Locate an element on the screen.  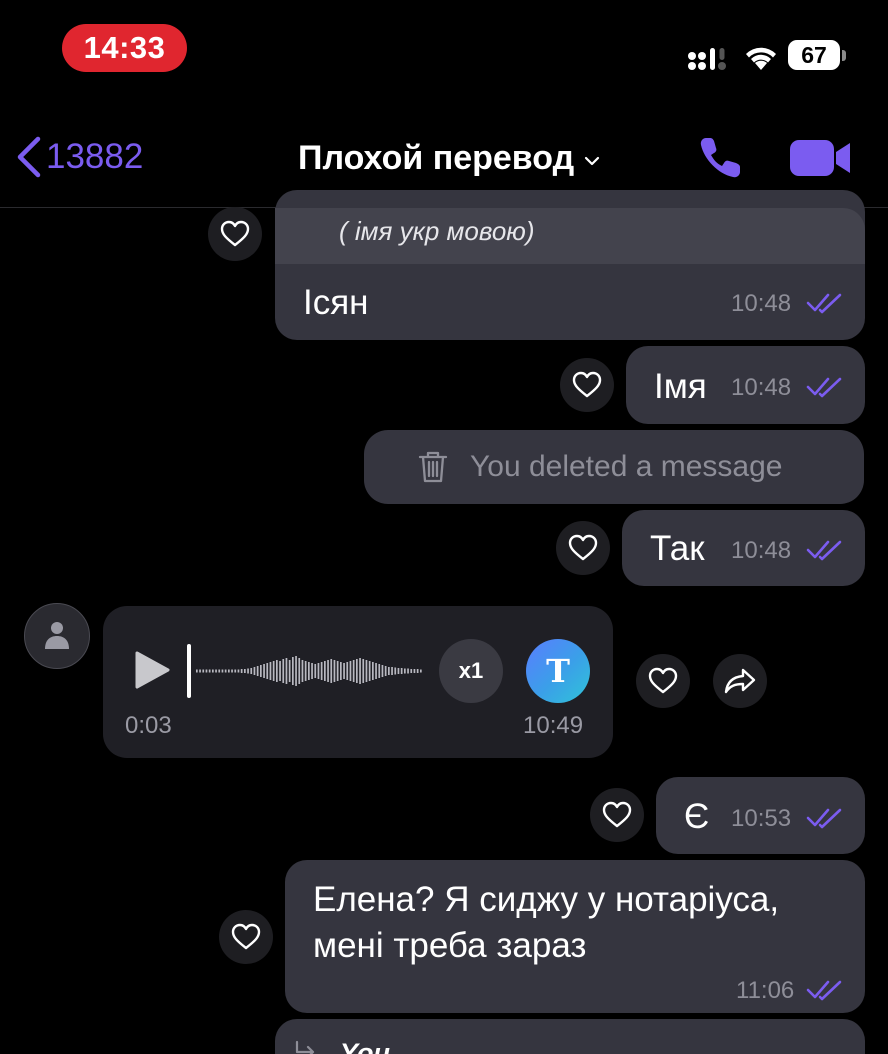
unread-count: 13882 is located at coordinates (95, 156).